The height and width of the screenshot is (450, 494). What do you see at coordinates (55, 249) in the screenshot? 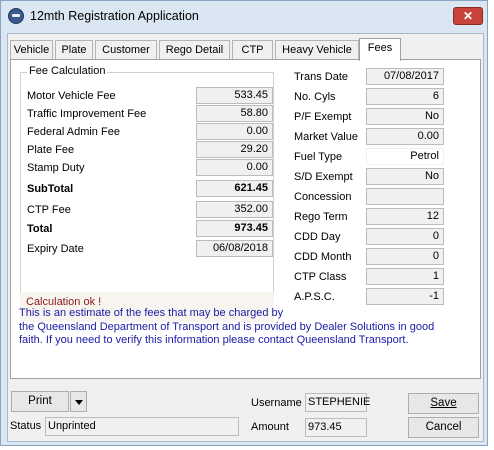
I see `expiry-date-label: Expiry Date` at bounding box center [55, 249].